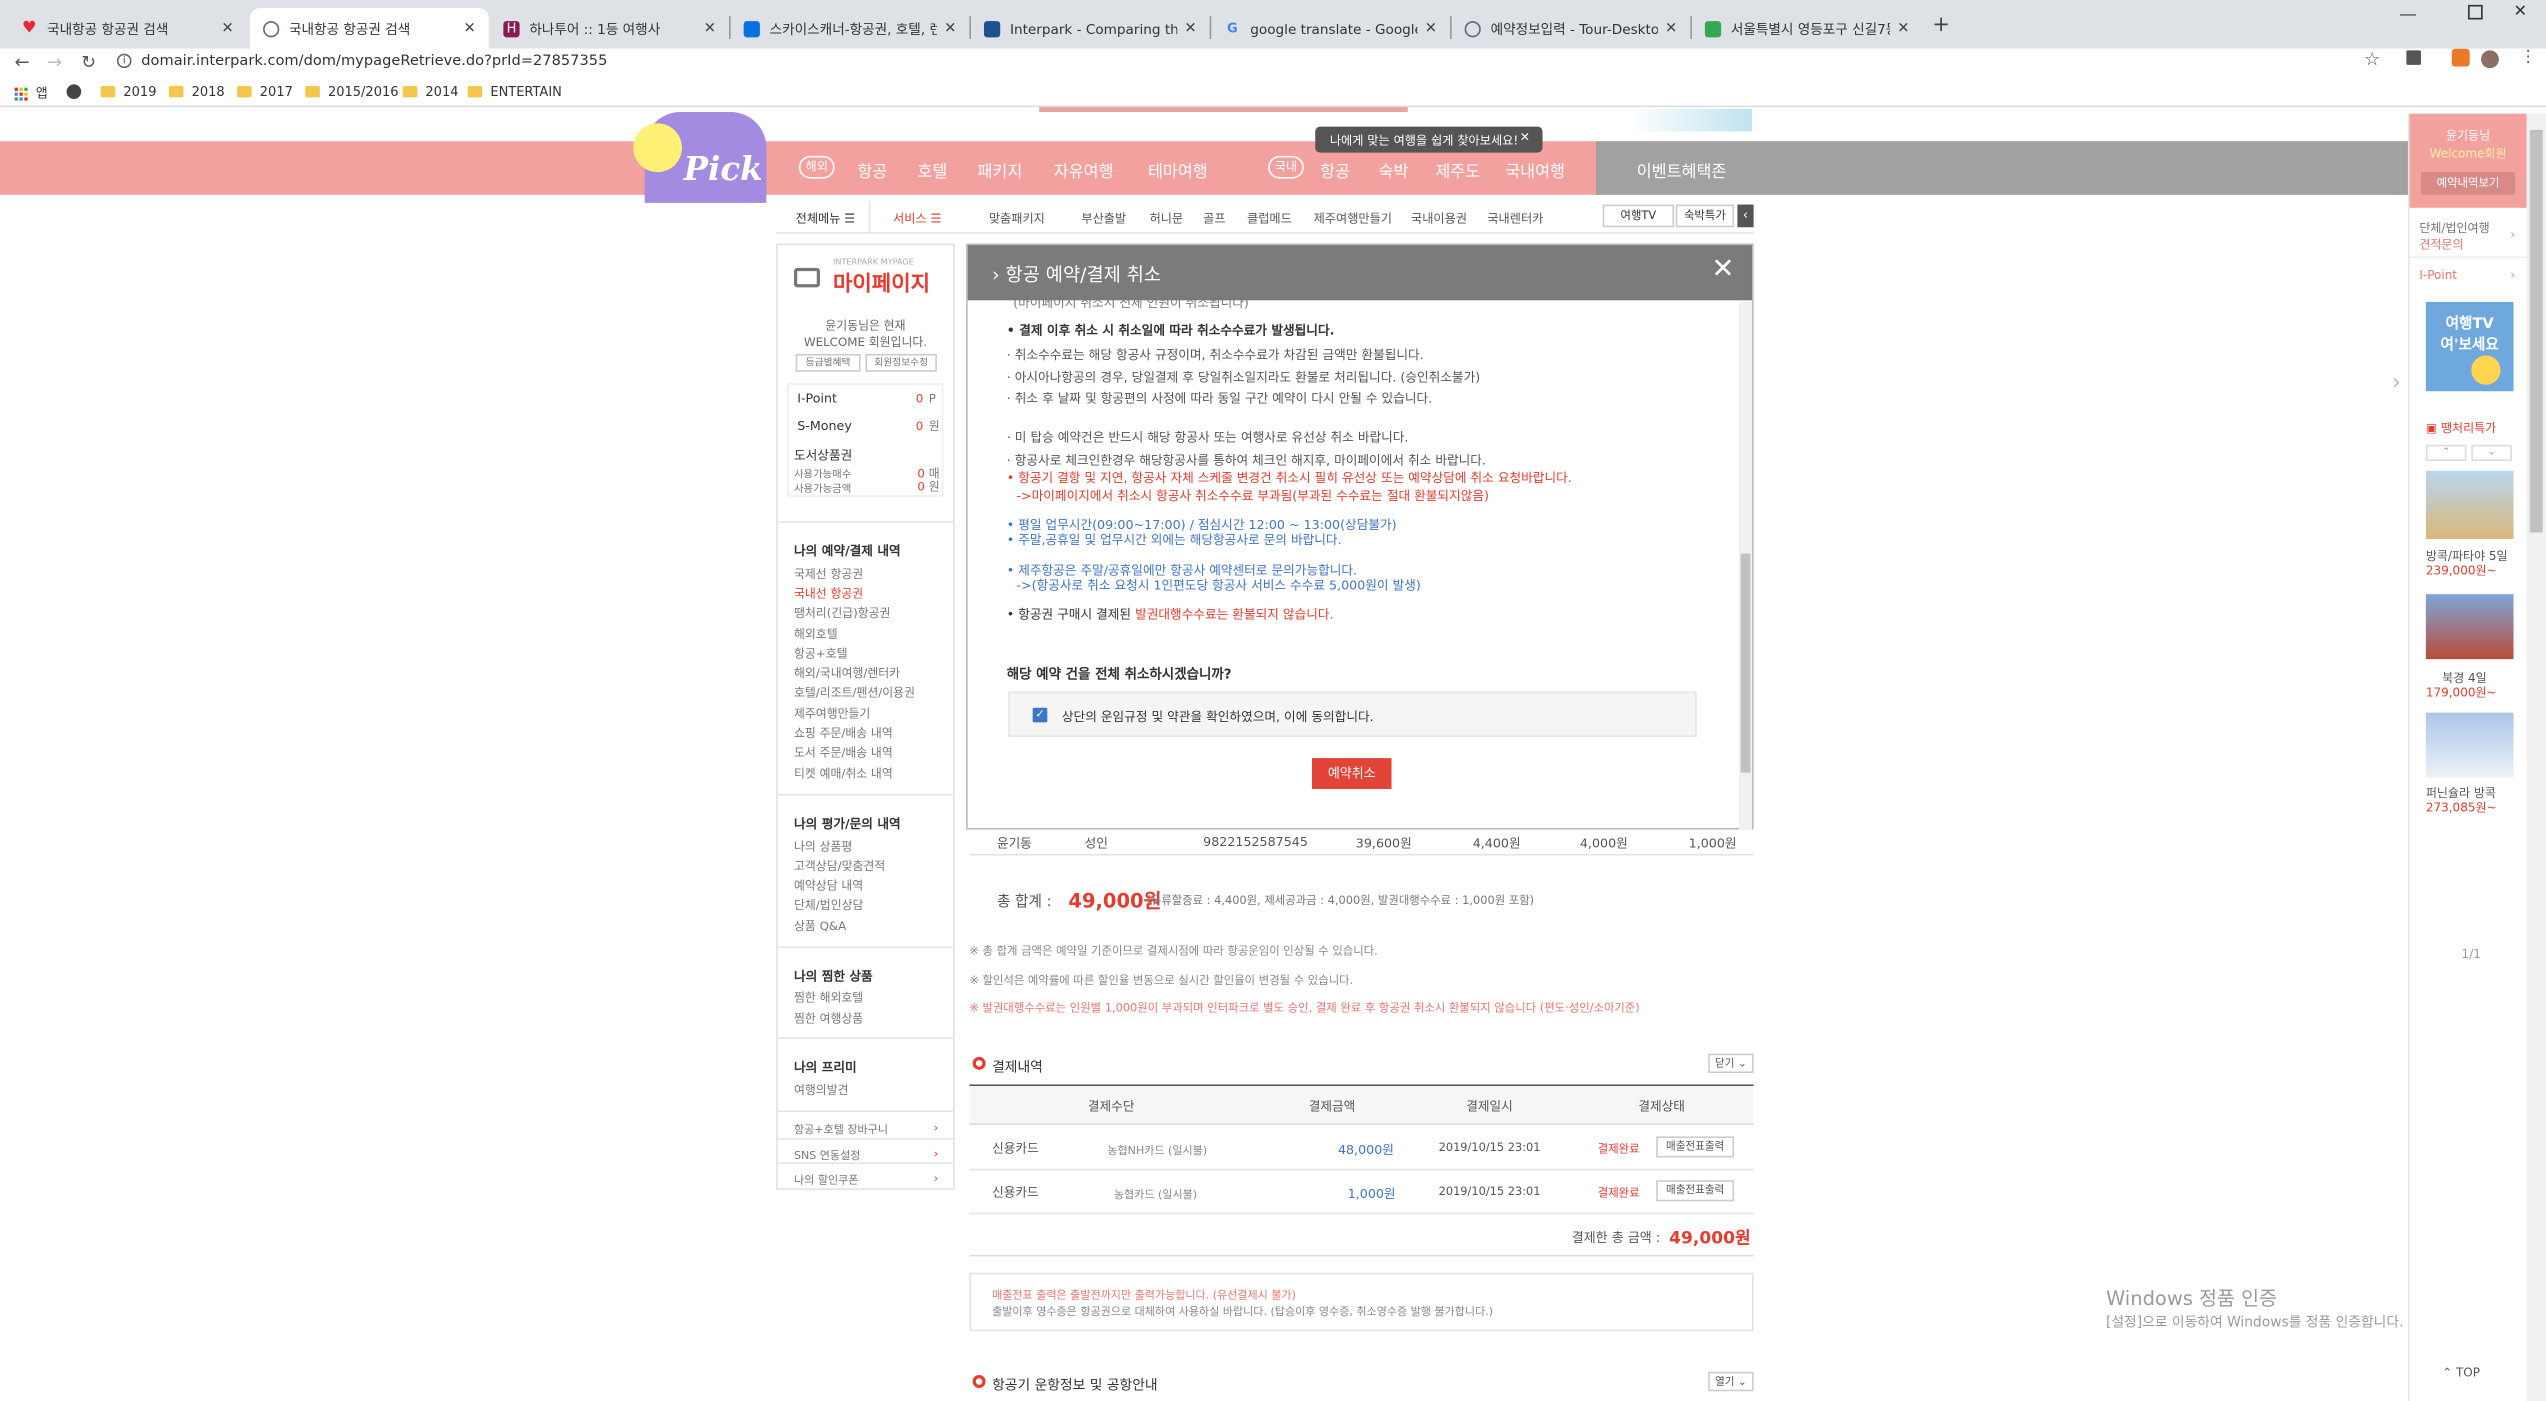 This screenshot has height=1401, width=2546. Describe the element at coordinates (1535, 169) in the screenshot. I see `nav-domestic-travel: 국내여행` at that location.